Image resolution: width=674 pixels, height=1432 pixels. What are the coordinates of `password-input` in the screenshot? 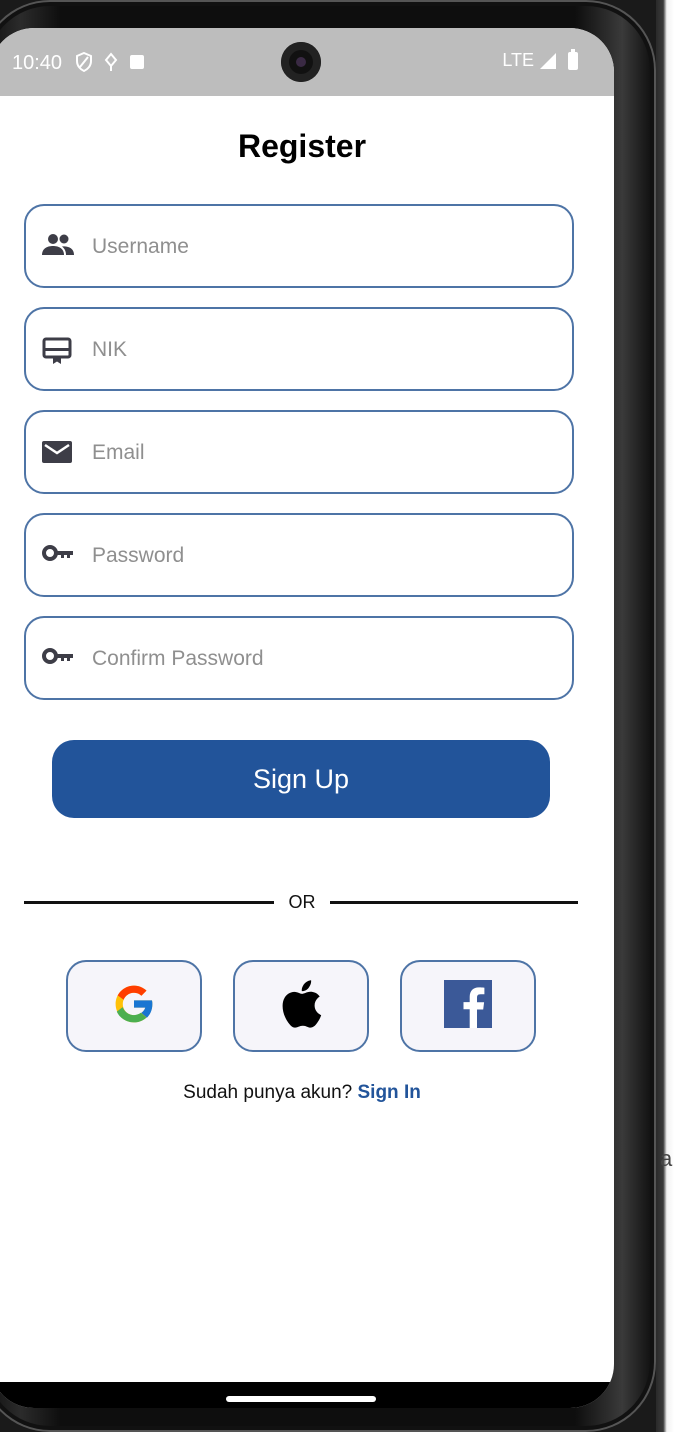 It's located at (322, 556).